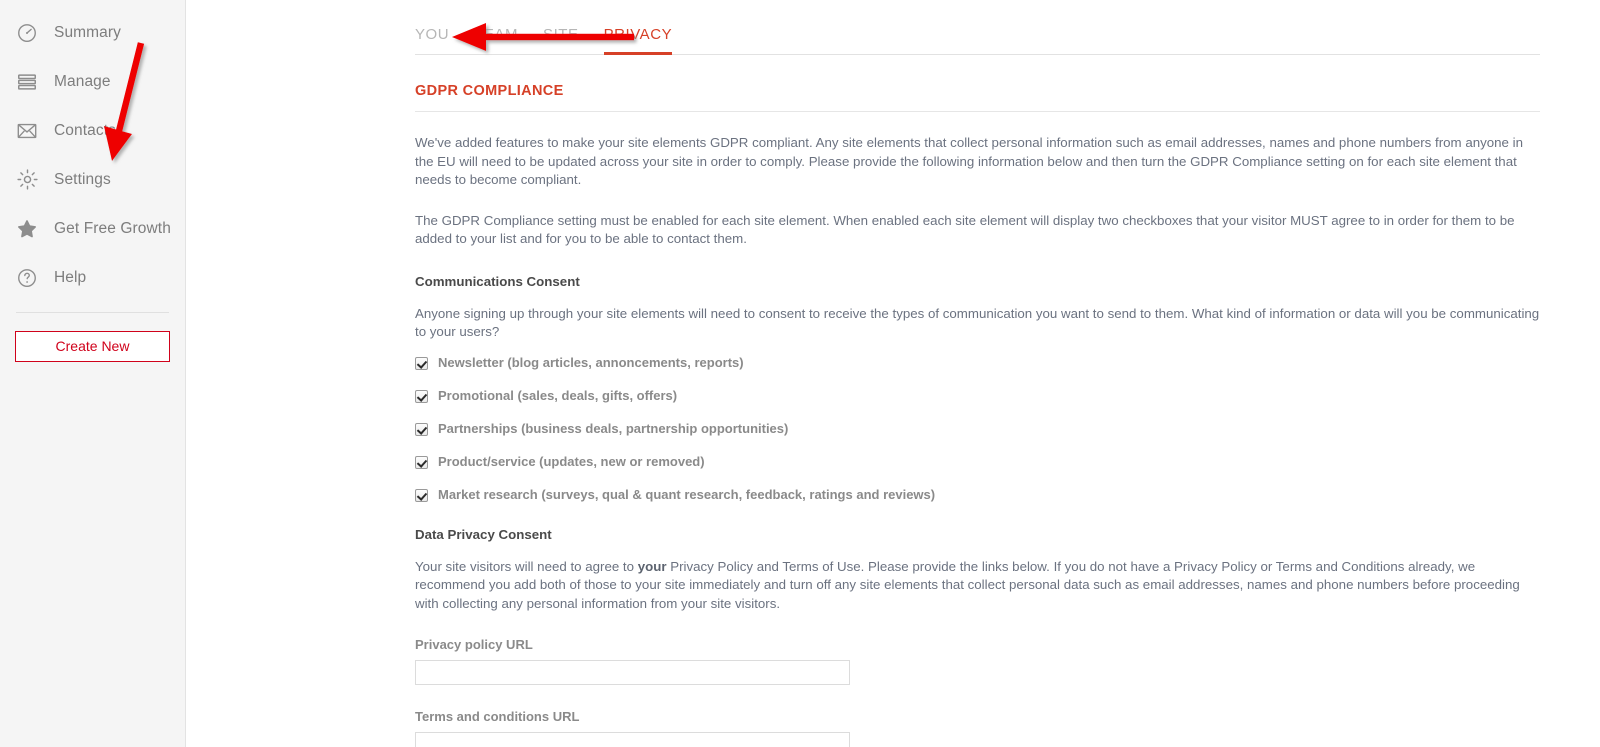  What do you see at coordinates (112, 228) in the screenshot?
I see `sidebar-item-label: Get Free Growth` at bounding box center [112, 228].